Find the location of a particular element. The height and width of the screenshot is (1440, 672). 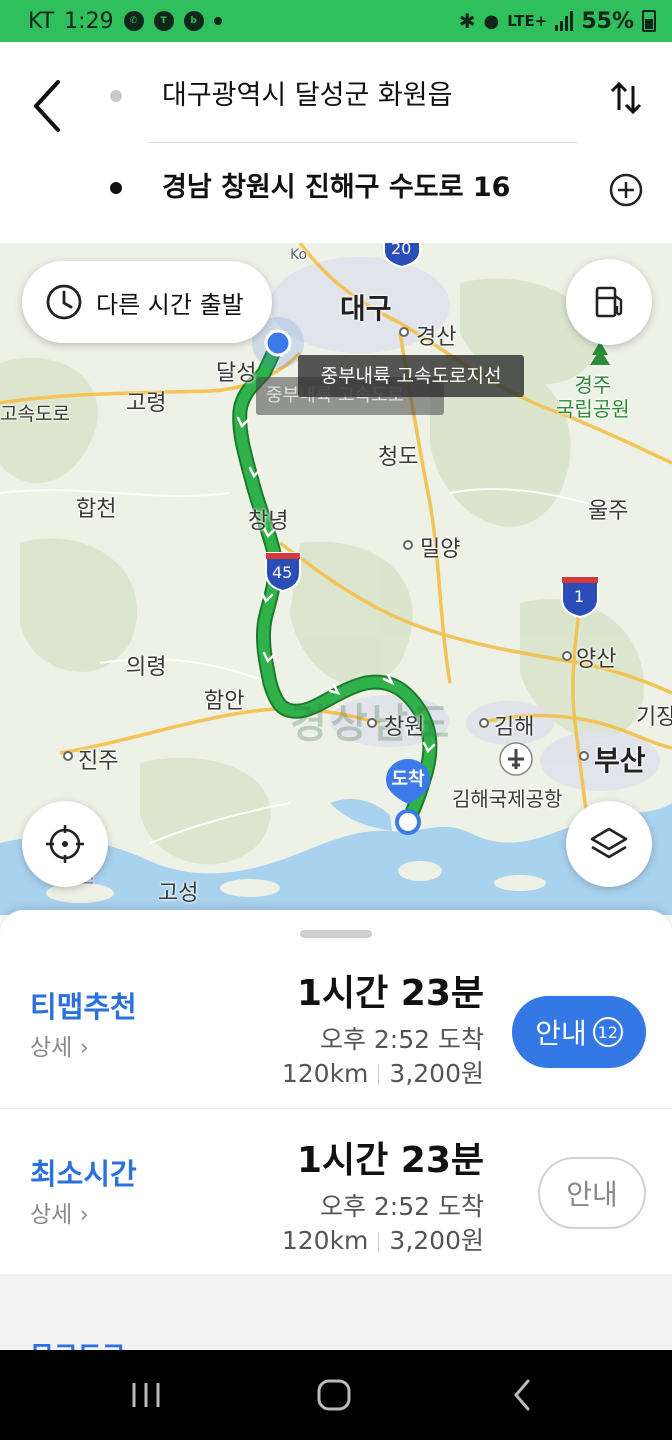

gas-station-button is located at coordinates (609, 302).